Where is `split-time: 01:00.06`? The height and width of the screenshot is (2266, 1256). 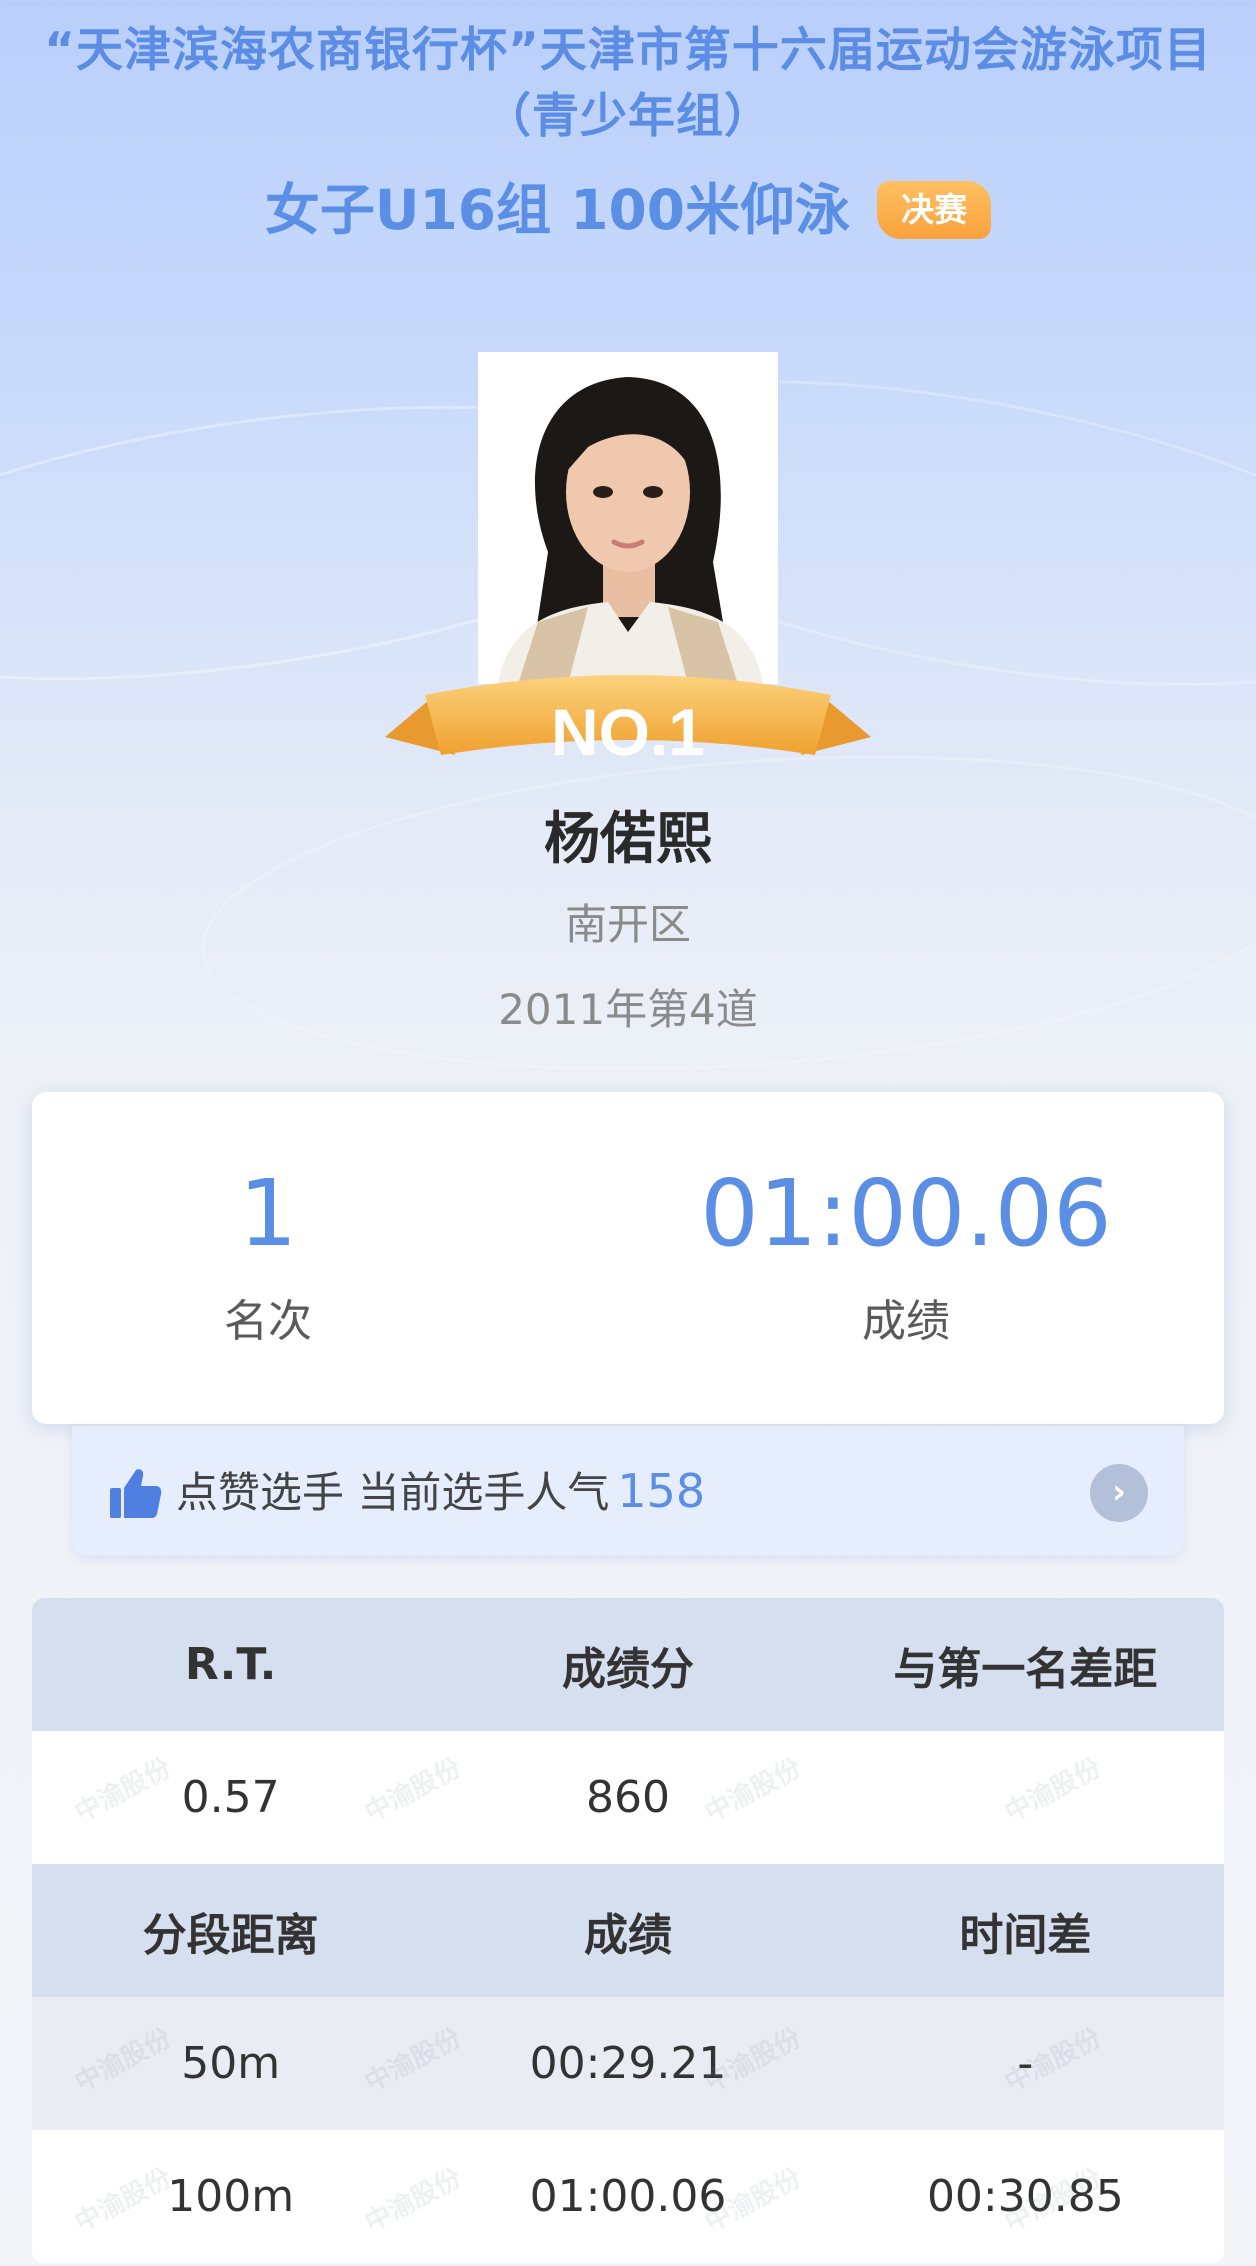
split-time: 01:00.06 is located at coordinates (628, 2196).